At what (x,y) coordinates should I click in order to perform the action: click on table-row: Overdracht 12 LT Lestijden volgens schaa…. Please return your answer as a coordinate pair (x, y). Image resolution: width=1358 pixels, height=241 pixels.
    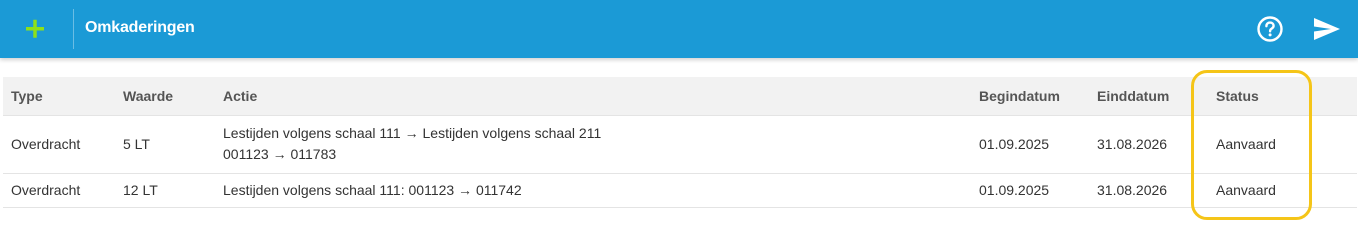
    Looking at the image, I should click on (680, 190).